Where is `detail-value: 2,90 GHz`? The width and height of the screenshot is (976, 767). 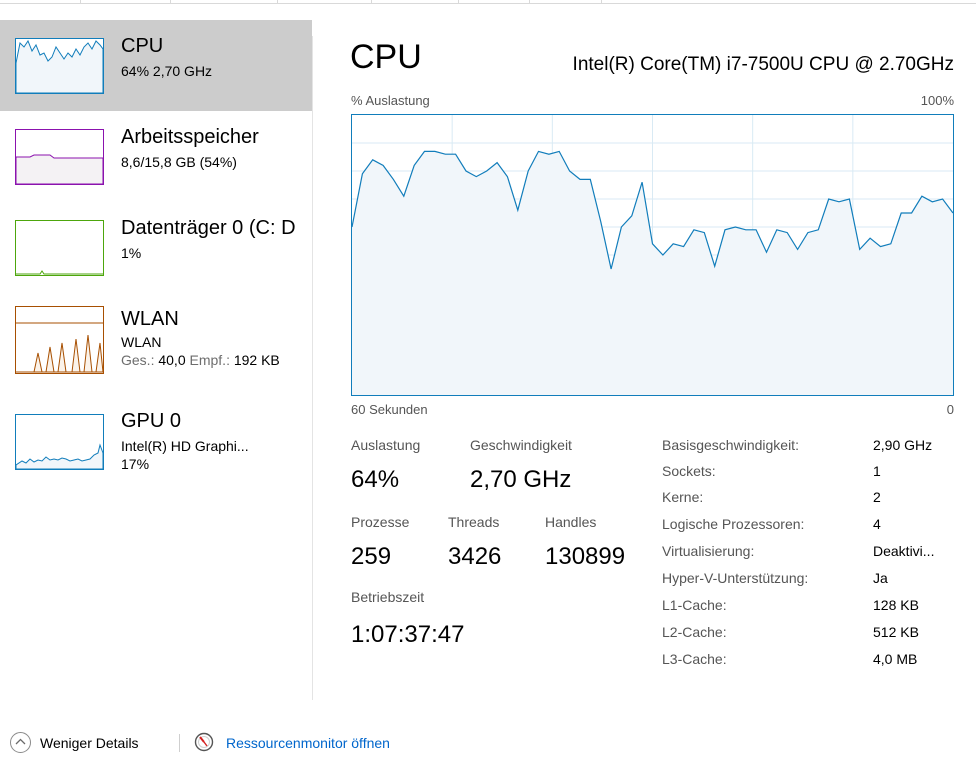 detail-value: 2,90 GHz is located at coordinates (903, 445).